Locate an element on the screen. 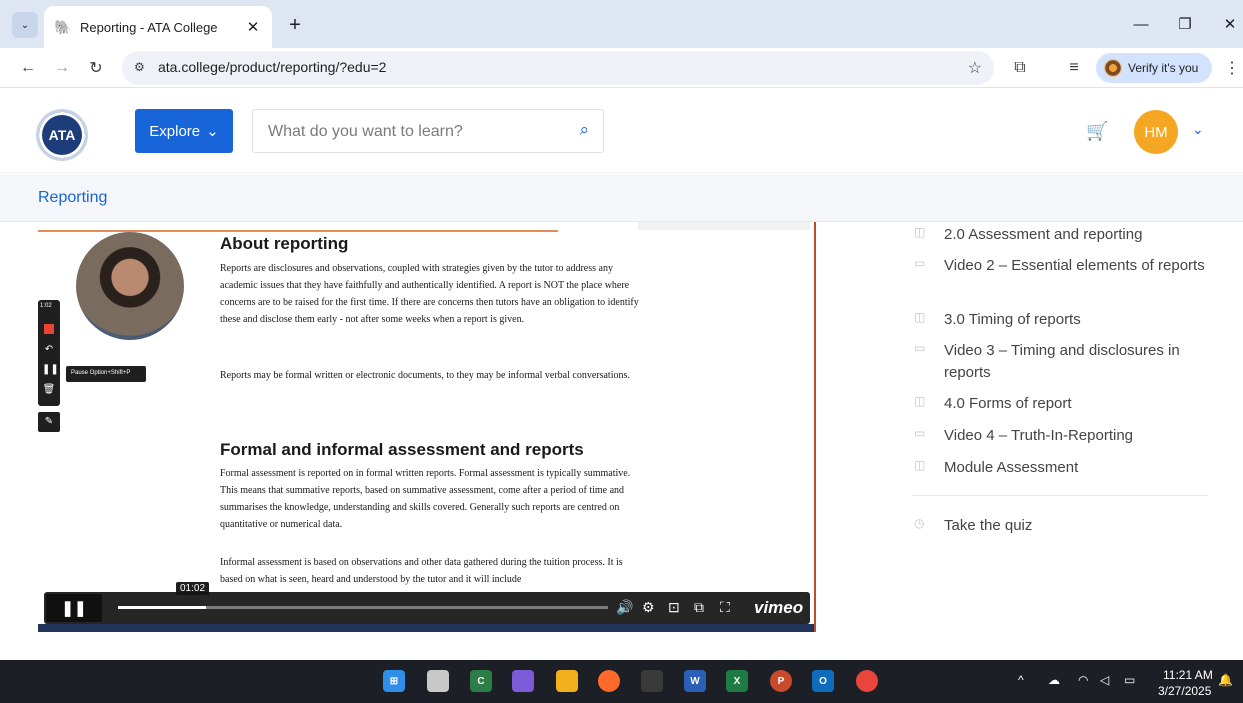 The image size is (1243, 703). search-input: What do you want to learn? is located at coordinates (365, 132).